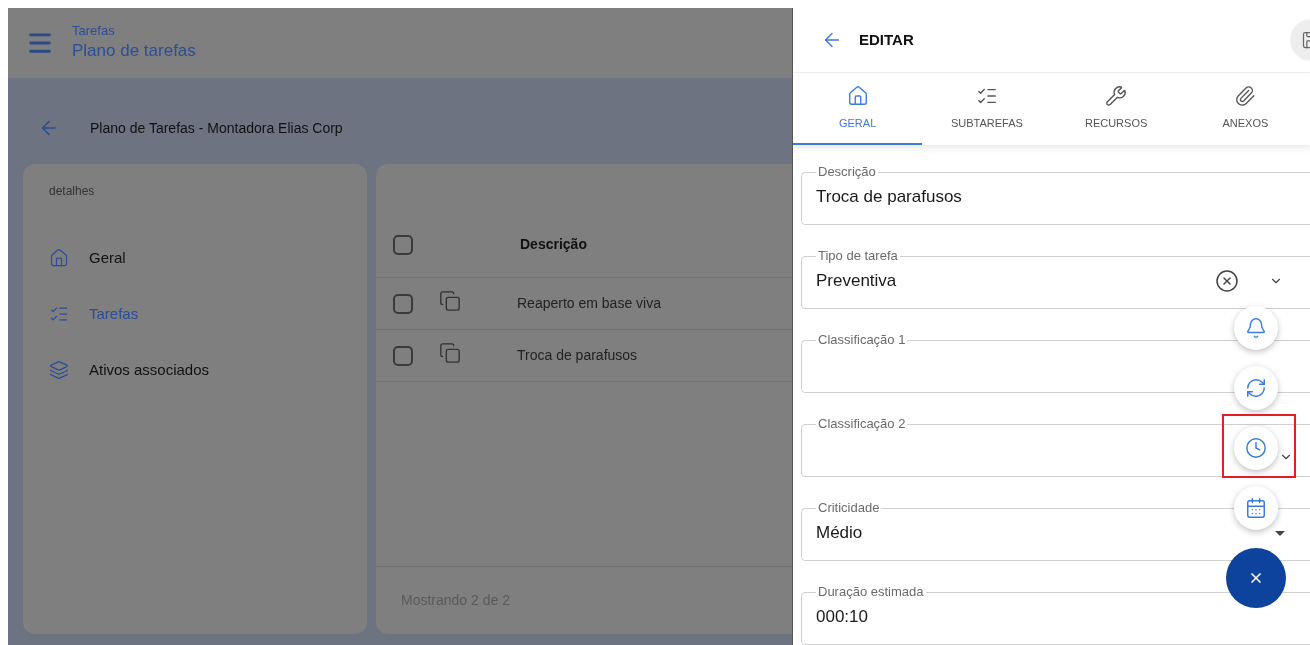  Describe the element at coordinates (840, 533) in the screenshot. I see `field-value: Médio` at that location.